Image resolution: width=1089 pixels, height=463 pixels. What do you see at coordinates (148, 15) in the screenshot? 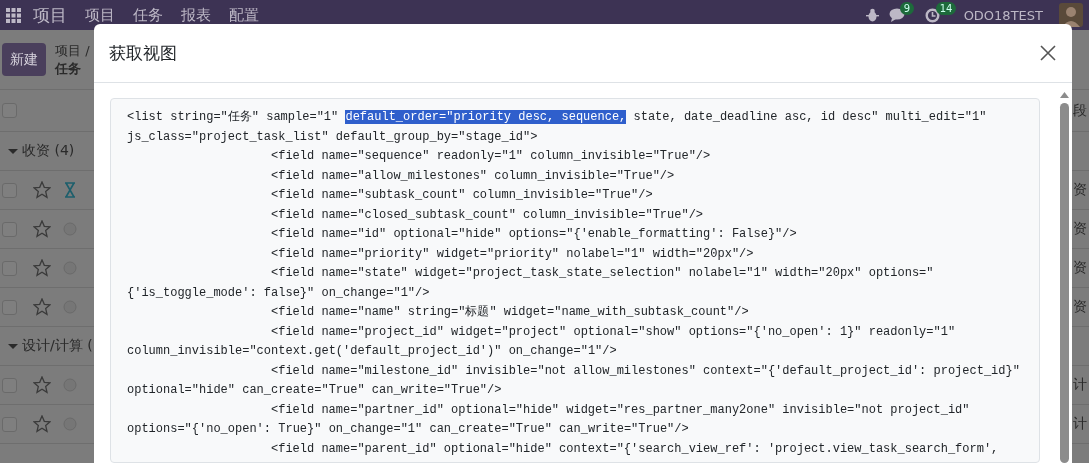
I see `menu-item: 任务` at bounding box center [148, 15].